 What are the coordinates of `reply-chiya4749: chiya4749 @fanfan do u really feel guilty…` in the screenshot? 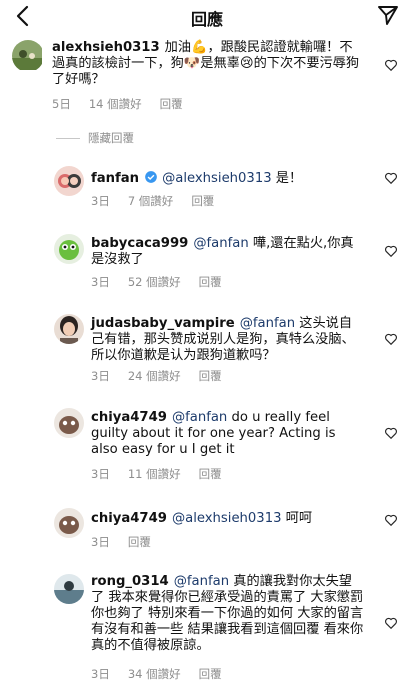 It's located at (207, 446).